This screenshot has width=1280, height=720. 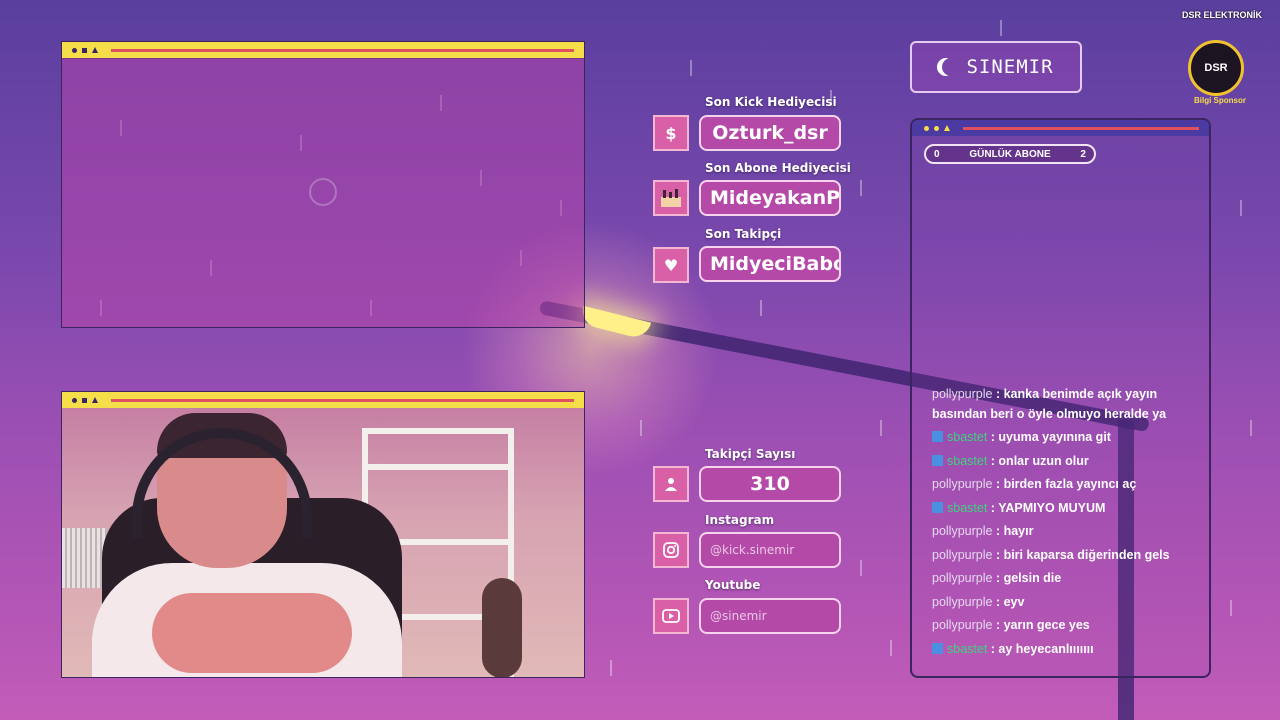 I want to click on chat-text: YAPMIYO MUYUM, so click(x=1052, y=507).